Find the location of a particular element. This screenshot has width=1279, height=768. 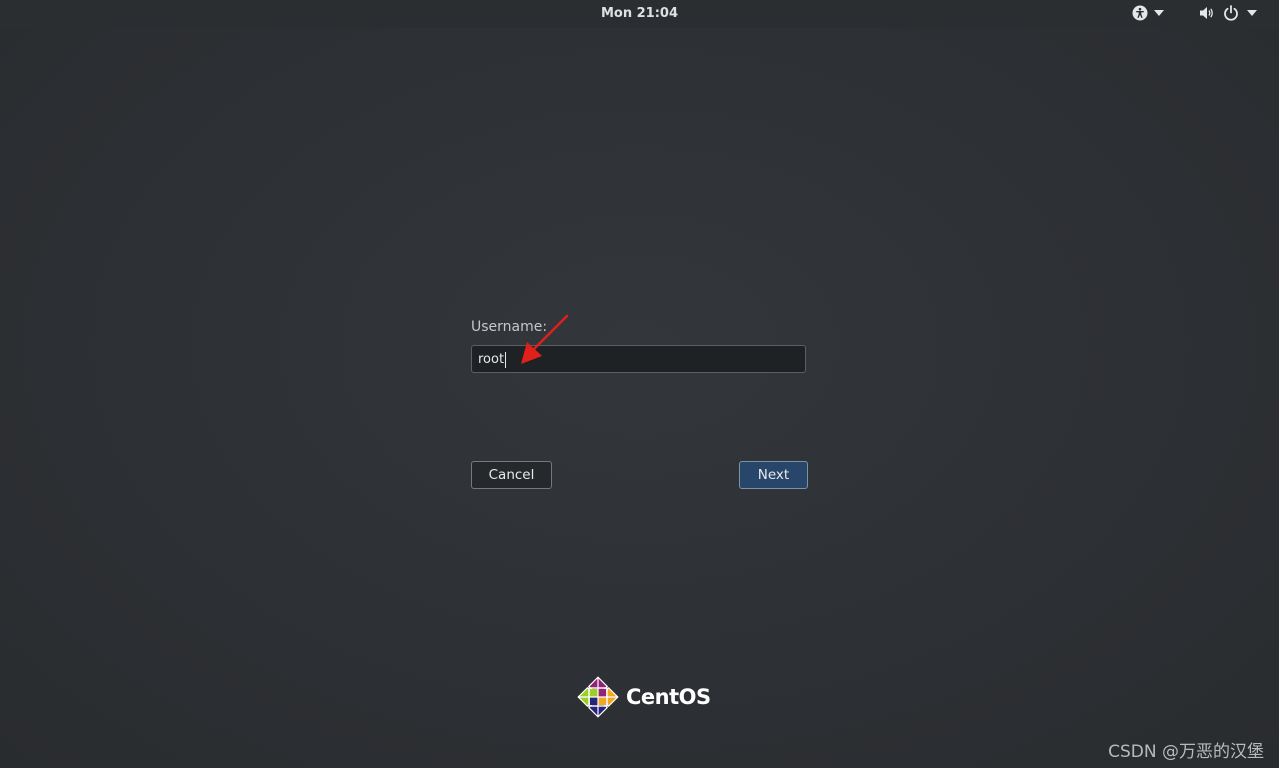

power-icon is located at coordinates (1231, 13).